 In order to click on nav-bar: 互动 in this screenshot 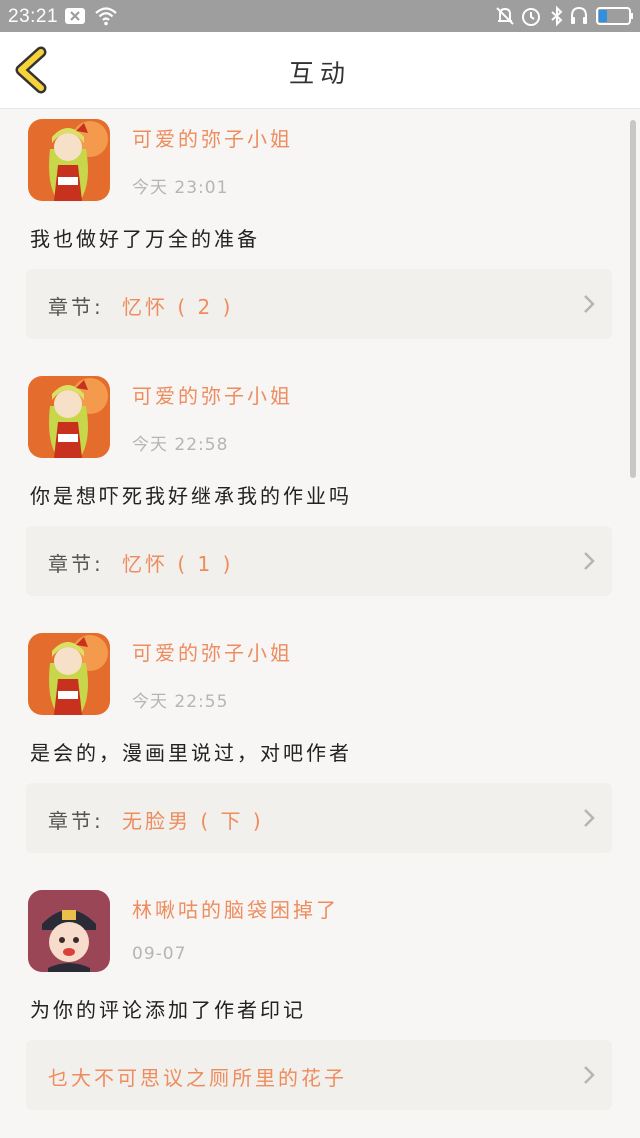, I will do `click(320, 70)`.